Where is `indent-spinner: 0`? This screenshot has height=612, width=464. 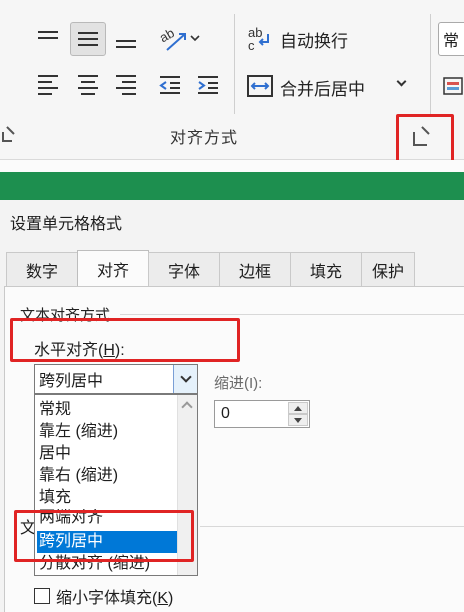 indent-spinner: 0 is located at coordinates (262, 414).